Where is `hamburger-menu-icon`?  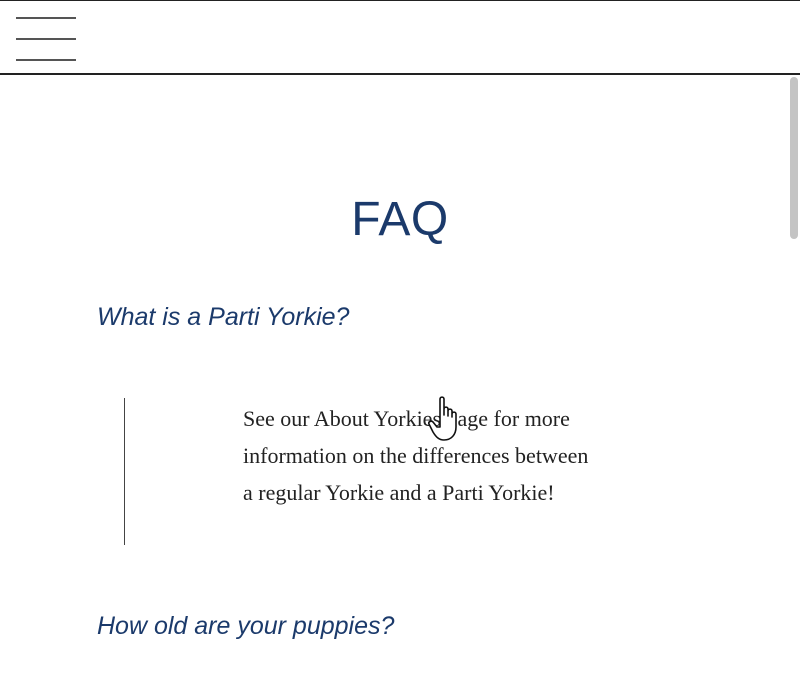
hamburger-menu-icon is located at coordinates (46, 39).